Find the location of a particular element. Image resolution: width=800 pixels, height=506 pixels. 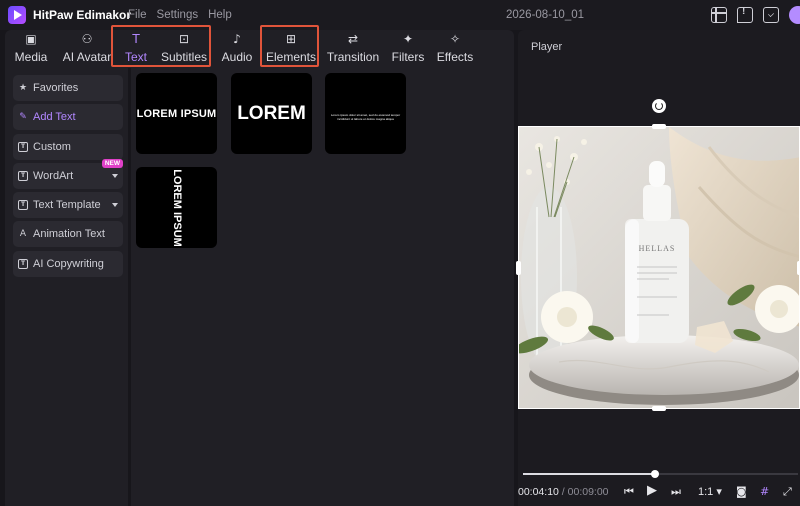

layout-icon is located at coordinates (719, 15).